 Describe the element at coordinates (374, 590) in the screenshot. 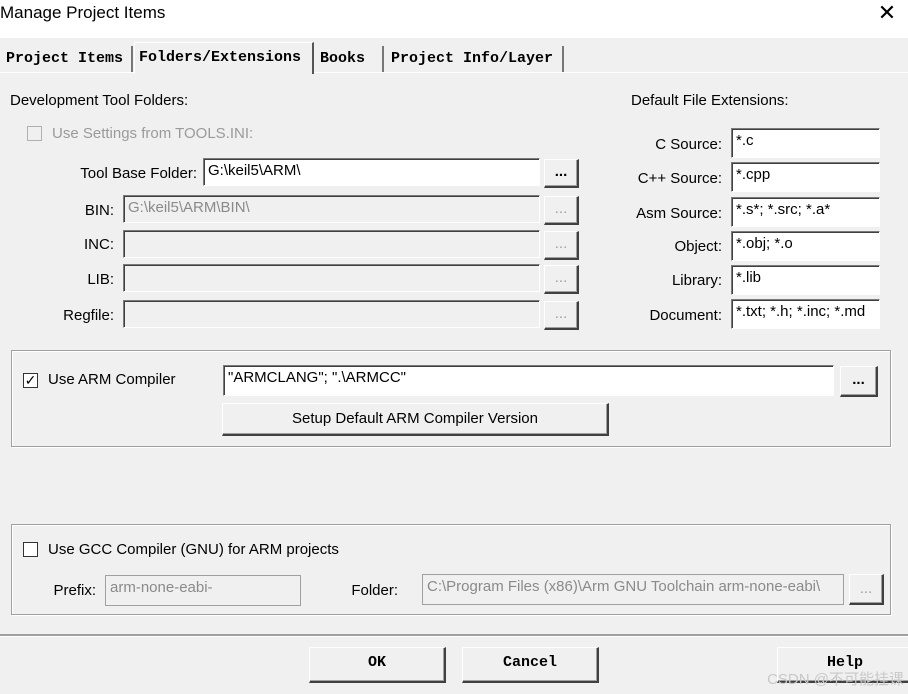

I see `folder-label: Folder:` at that location.